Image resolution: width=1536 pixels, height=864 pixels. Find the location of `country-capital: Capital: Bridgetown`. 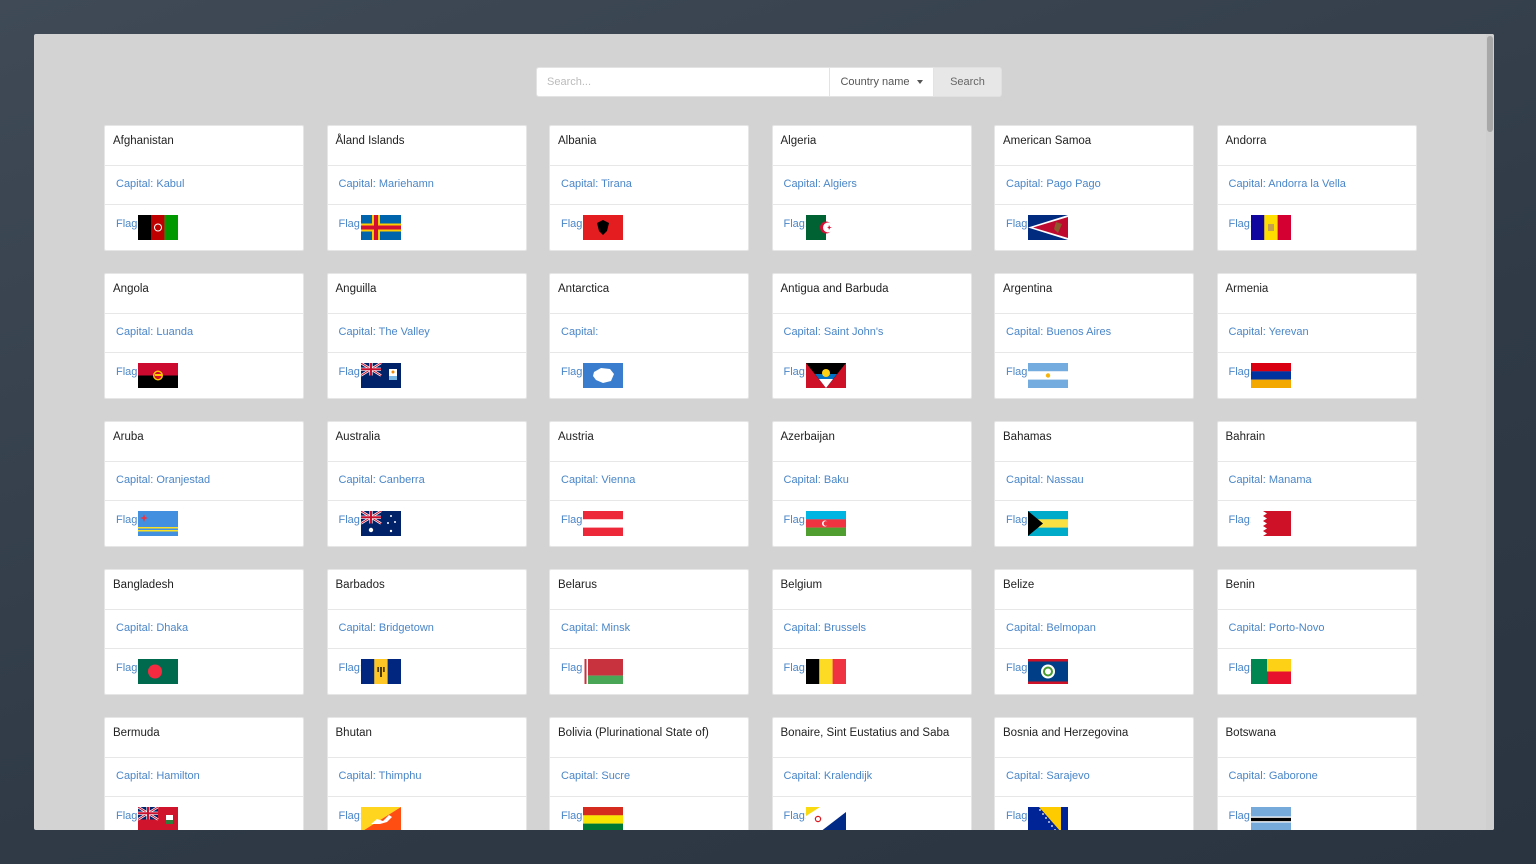

country-capital: Capital: Bridgetown is located at coordinates (426, 629).